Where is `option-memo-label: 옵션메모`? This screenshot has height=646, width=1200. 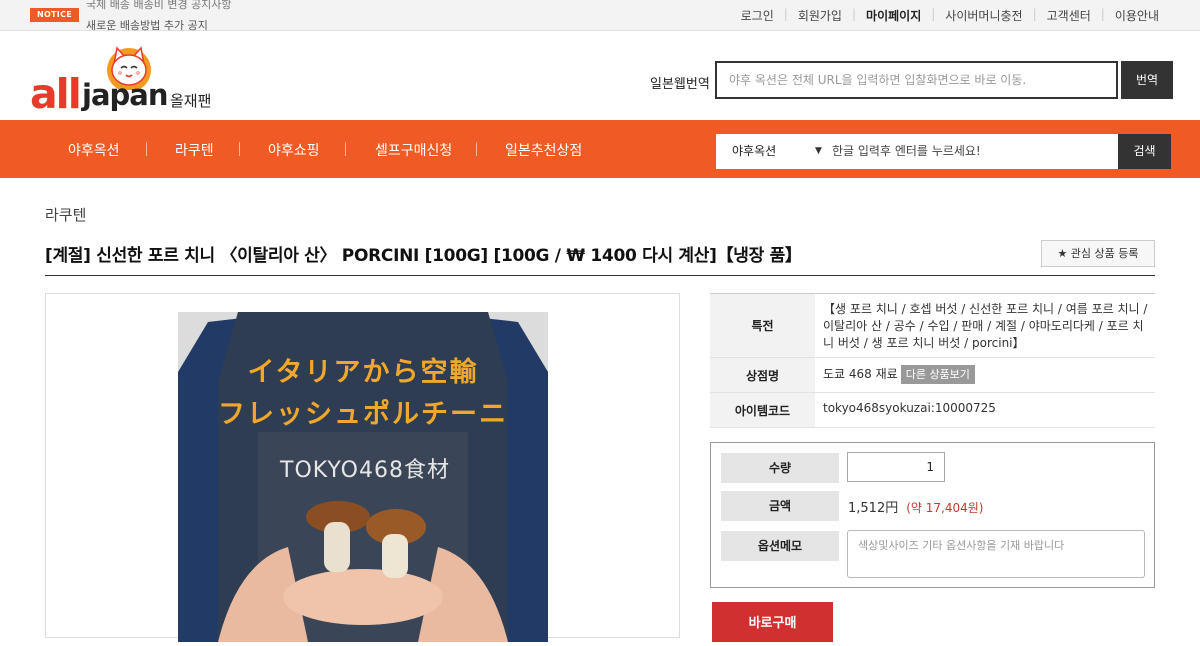 option-memo-label: 옵션메모 is located at coordinates (780, 546).